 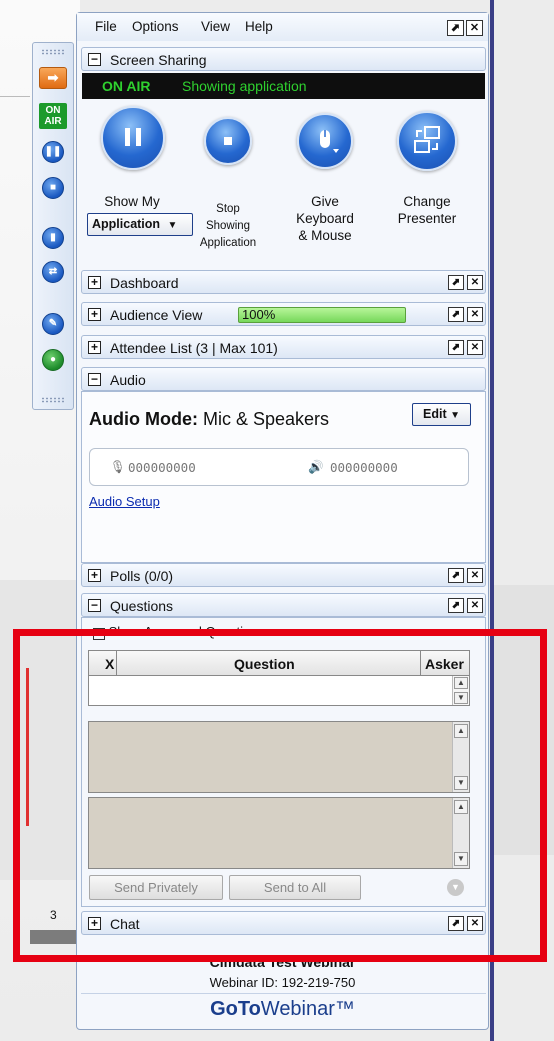 I want to click on col-x: X, so click(x=109, y=664).